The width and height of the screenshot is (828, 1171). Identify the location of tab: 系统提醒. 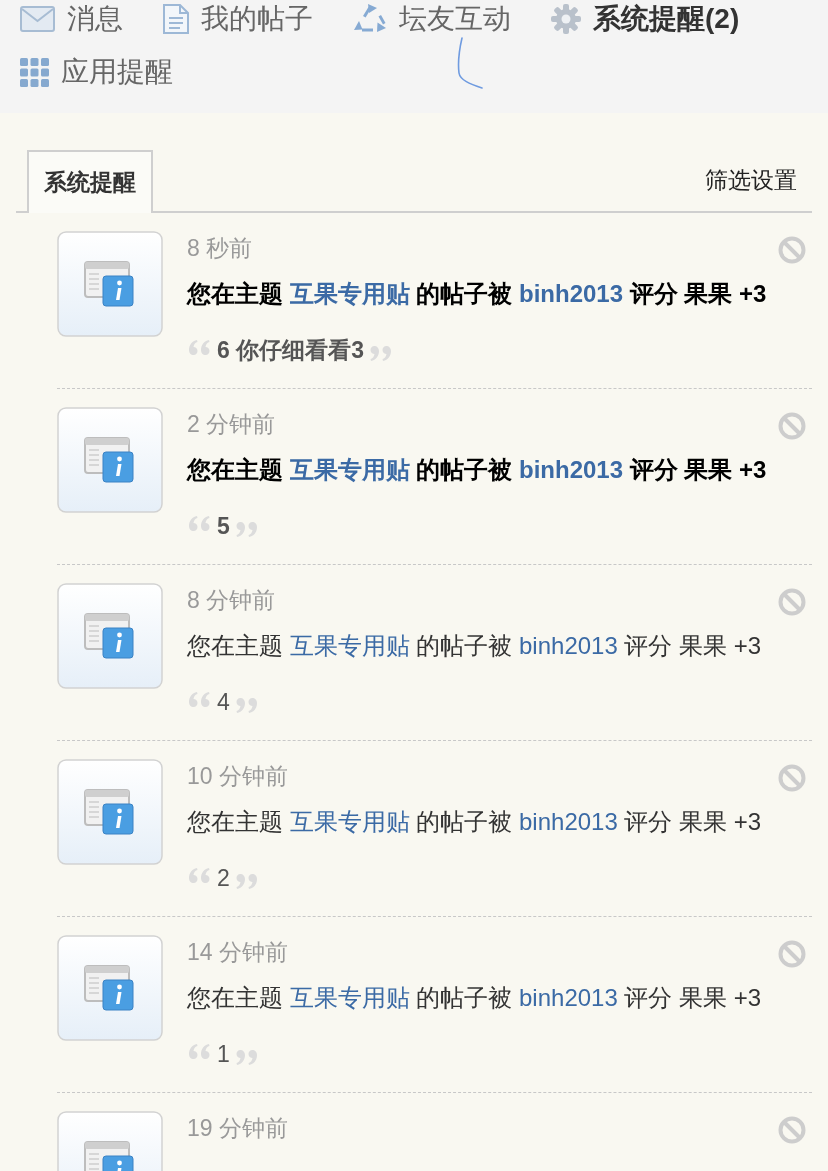
(90, 181).